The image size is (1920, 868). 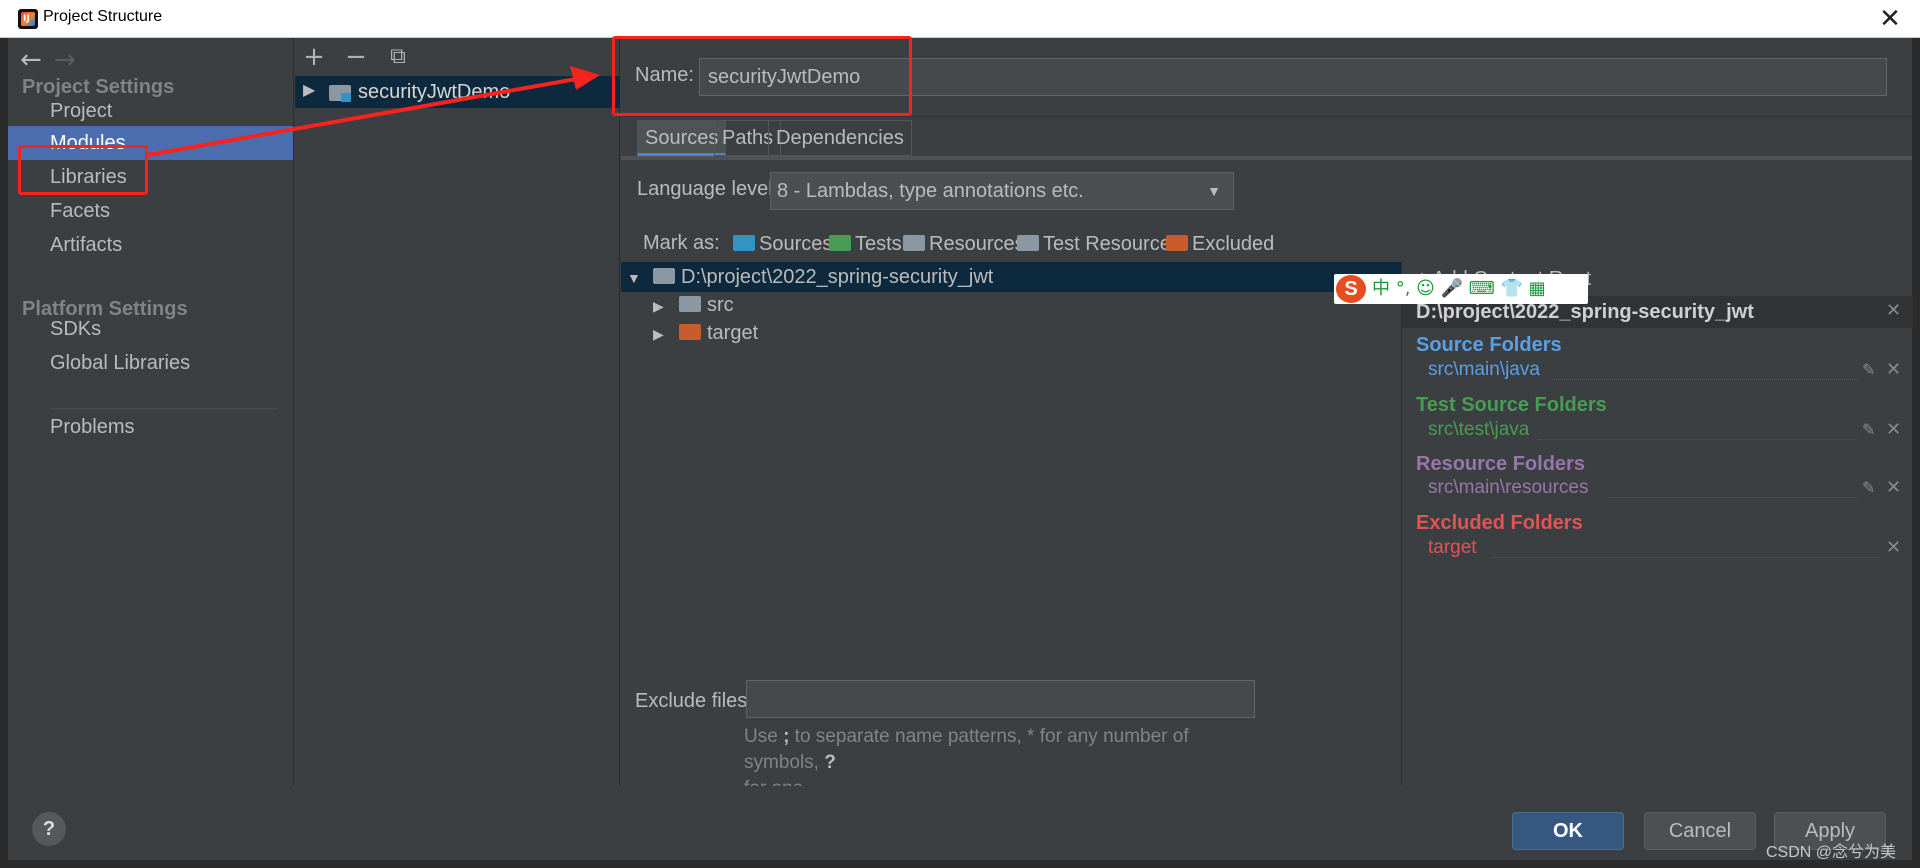 What do you see at coordinates (585, 78) in the screenshot?
I see `arrow-head` at bounding box center [585, 78].